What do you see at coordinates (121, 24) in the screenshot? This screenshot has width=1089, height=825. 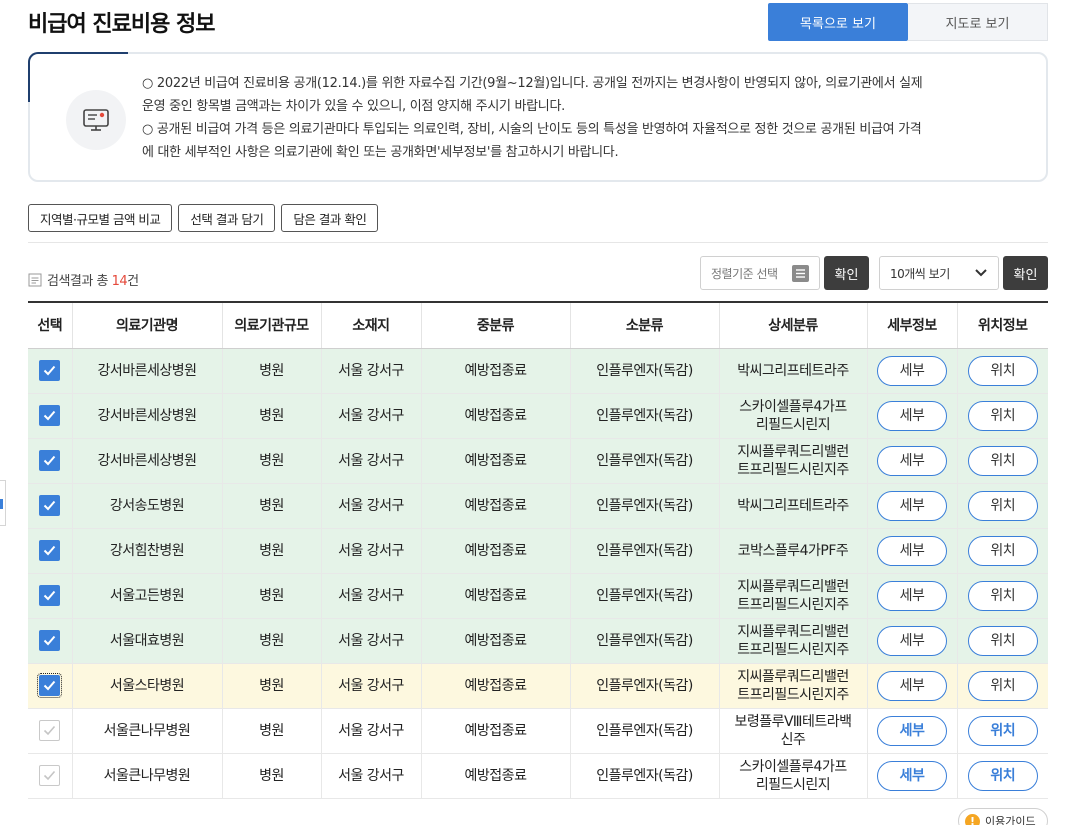 I see `page-title: 비급여 진료비용 정보` at bounding box center [121, 24].